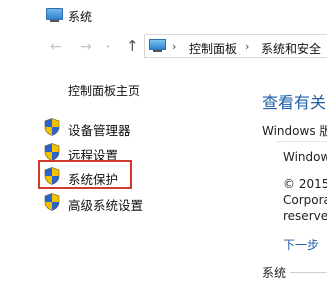 Image resolution: width=327 pixels, height=296 pixels. Describe the element at coordinates (54, 15) in the screenshot. I see `system-monitor-icon` at that location.